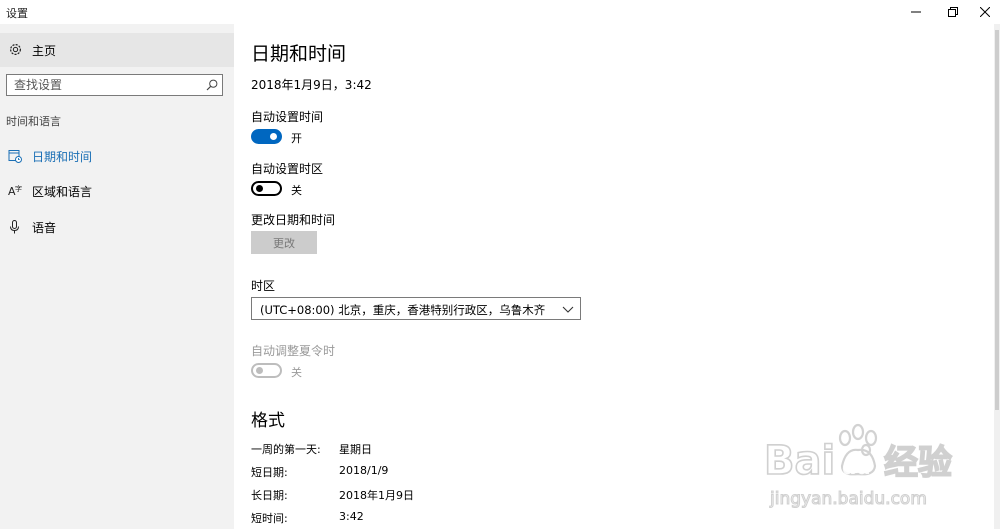  Describe the element at coordinates (985, 12) in the screenshot. I see `close-icon` at that location.